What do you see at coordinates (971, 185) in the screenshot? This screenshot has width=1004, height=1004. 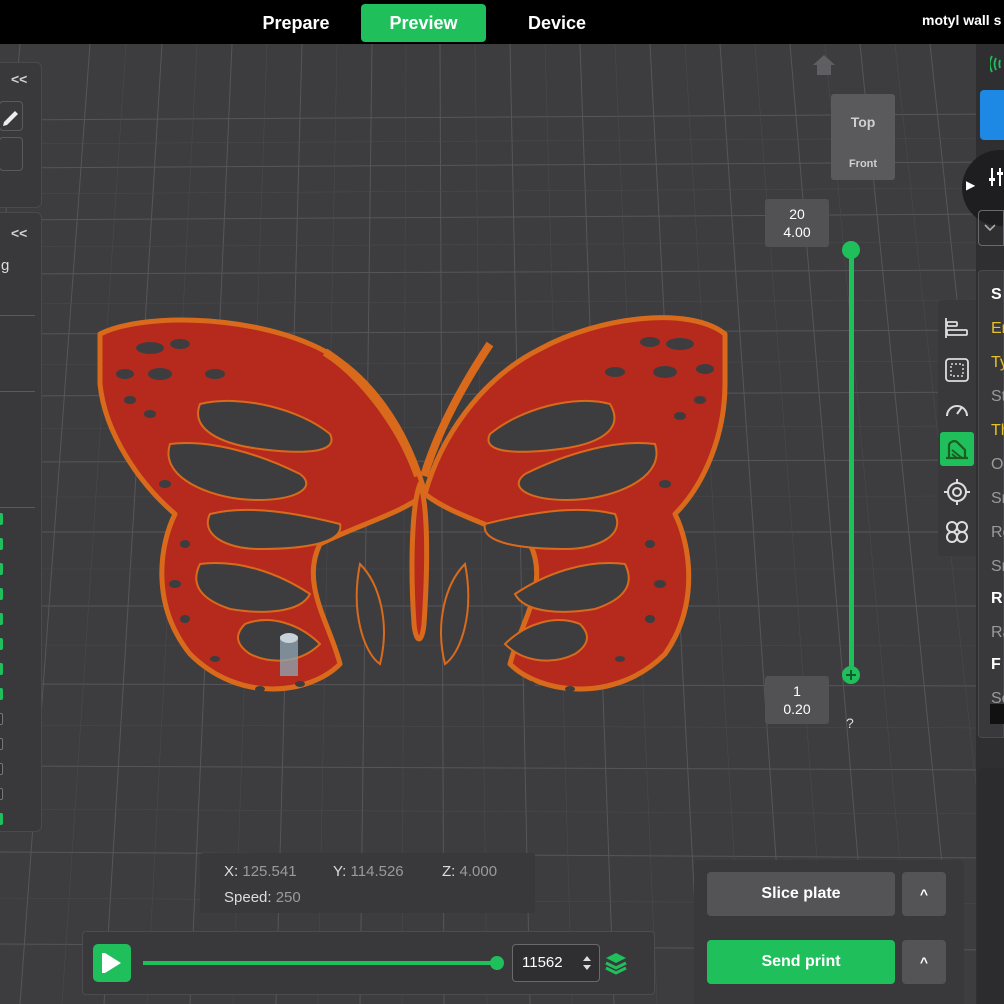 I see `chevron-right-icon: ▶` at bounding box center [971, 185].